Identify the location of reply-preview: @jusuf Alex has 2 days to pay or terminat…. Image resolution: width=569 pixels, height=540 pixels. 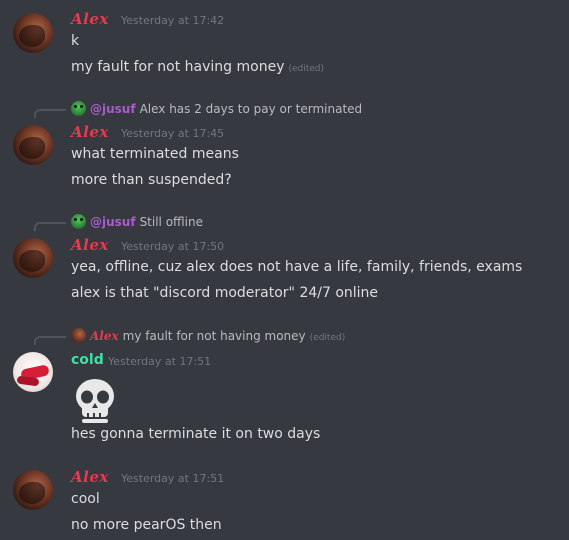
(216, 108).